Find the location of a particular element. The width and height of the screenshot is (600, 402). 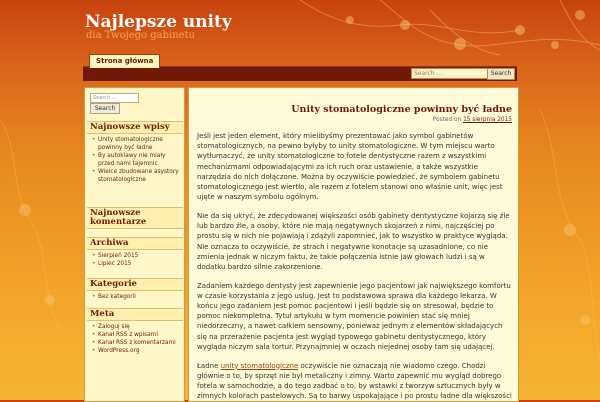

meta-heading: Meta is located at coordinates (135, 314).